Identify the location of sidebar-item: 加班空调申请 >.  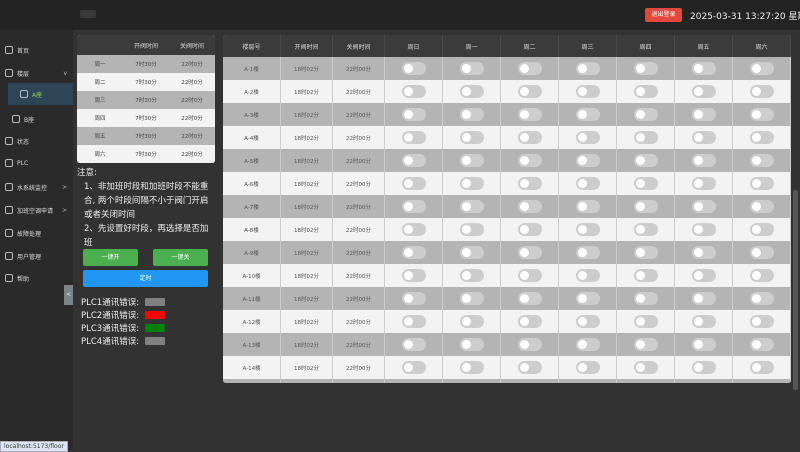
(36, 210).